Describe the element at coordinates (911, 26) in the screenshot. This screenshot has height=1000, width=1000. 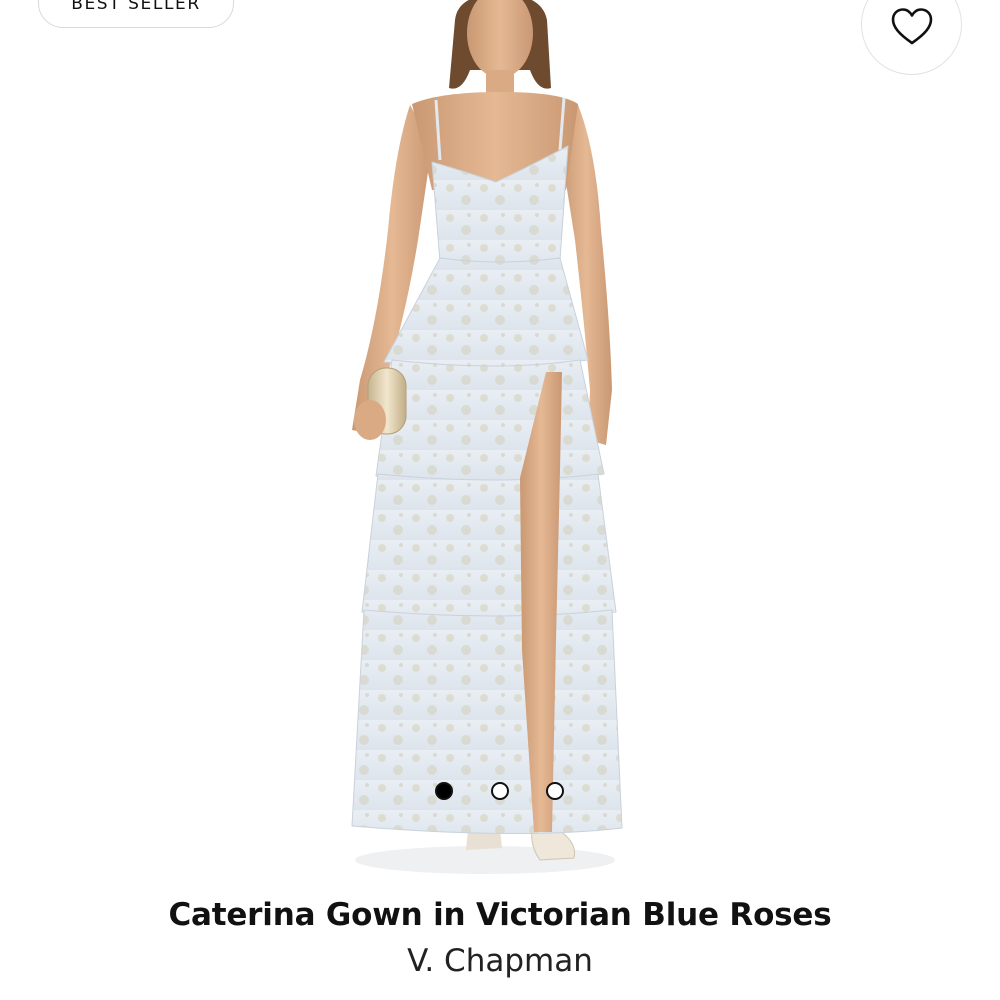
I see `heart-icon` at that location.